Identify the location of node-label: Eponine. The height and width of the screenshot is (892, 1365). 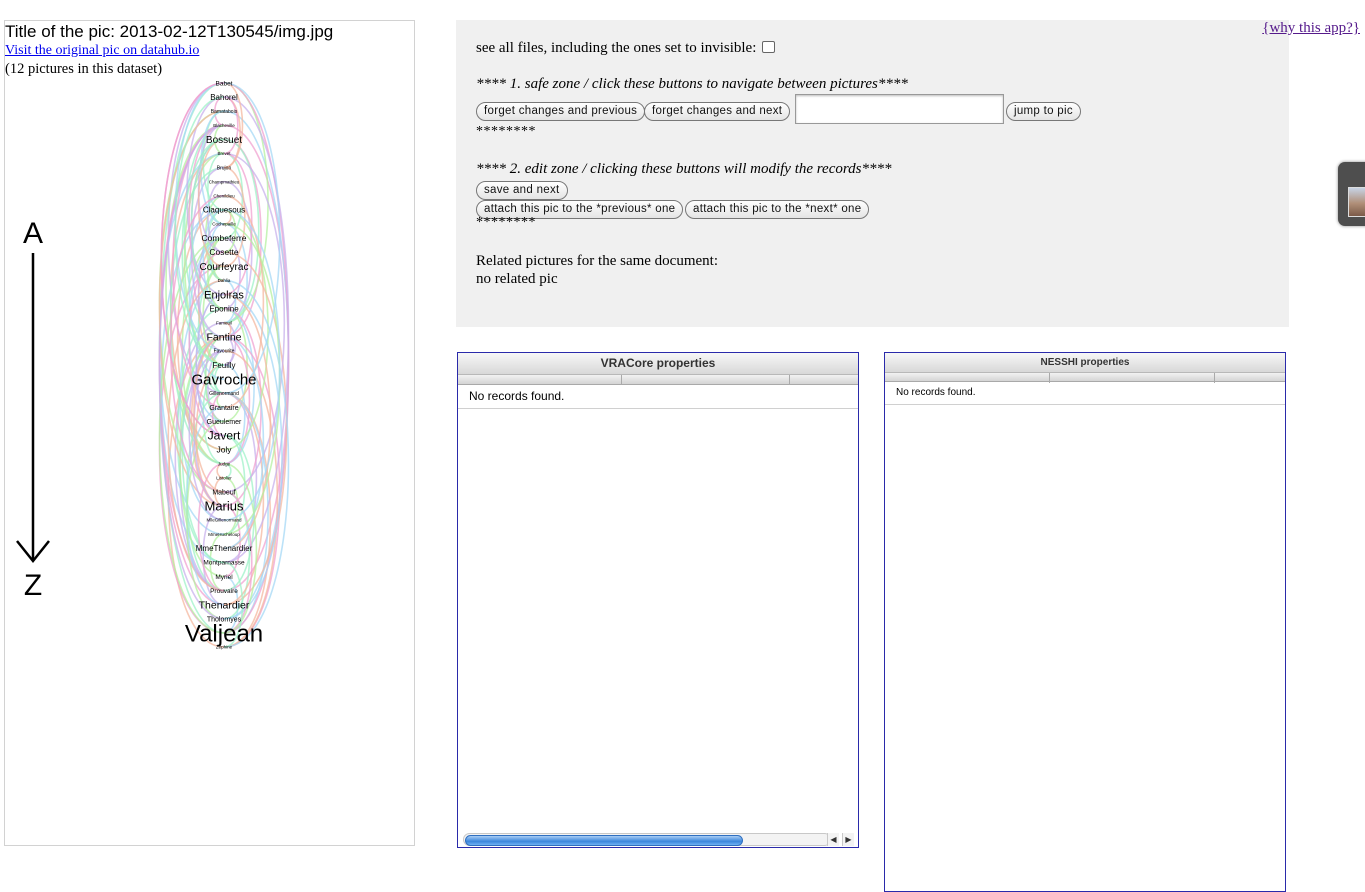
(224, 308).